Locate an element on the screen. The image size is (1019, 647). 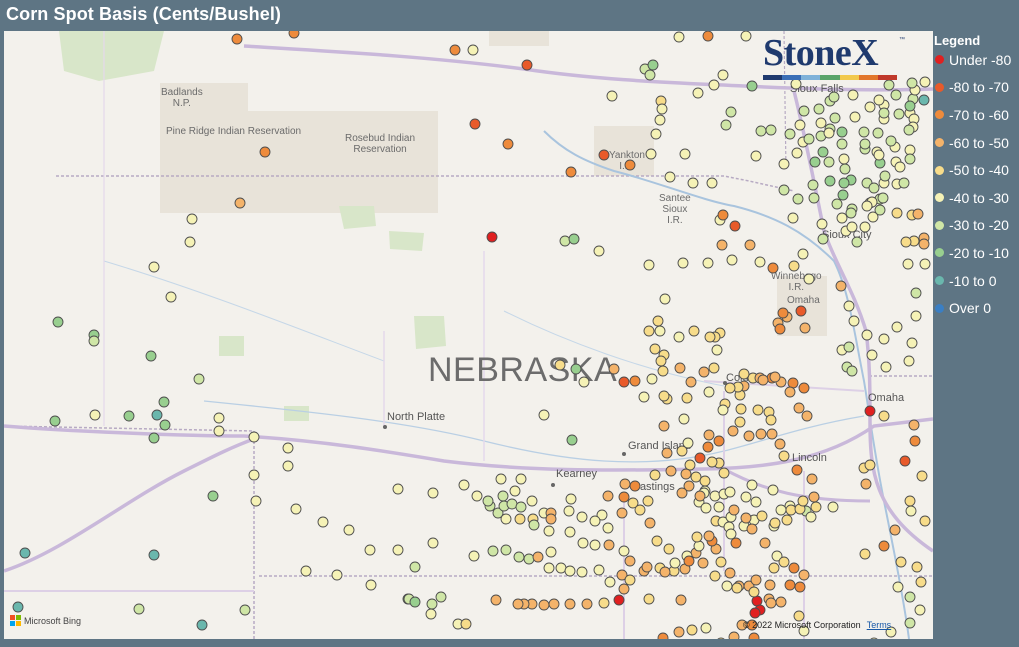
legend-item: -50 to -40 is located at coordinates (972, 170).